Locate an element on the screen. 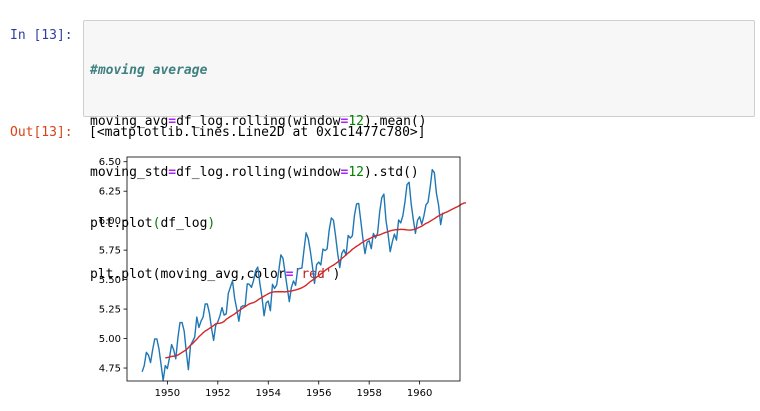 Image resolution: width=760 pixels, height=411 pixels. input-prompt: In [13]: is located at coordinates (41, 35).